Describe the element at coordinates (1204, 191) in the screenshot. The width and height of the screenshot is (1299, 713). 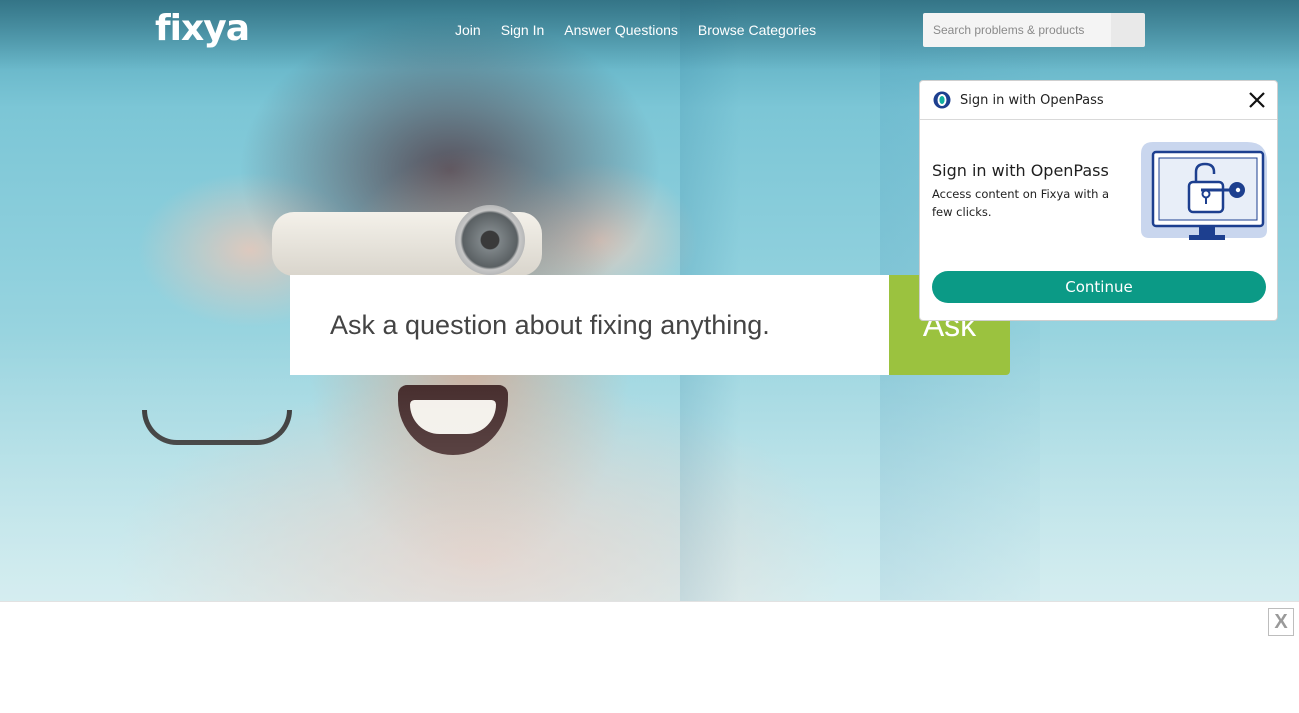
I see `monitor-lock-key-icon` at that location.